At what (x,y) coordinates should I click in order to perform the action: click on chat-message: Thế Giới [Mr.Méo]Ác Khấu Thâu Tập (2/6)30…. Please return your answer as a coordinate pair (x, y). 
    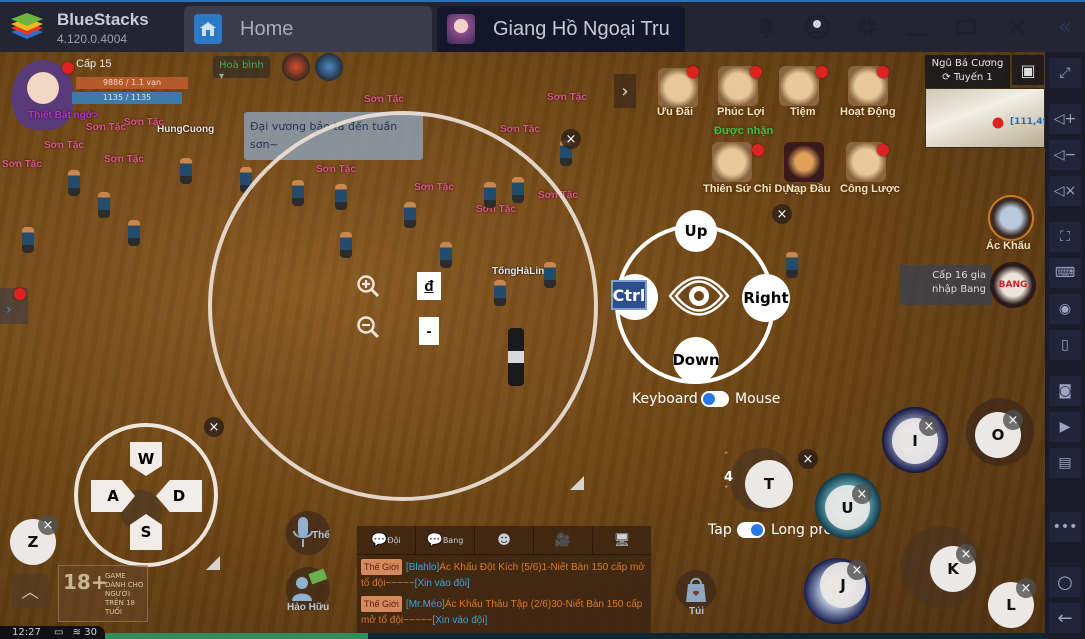
    Looking at the image, I should click on (504, 610).